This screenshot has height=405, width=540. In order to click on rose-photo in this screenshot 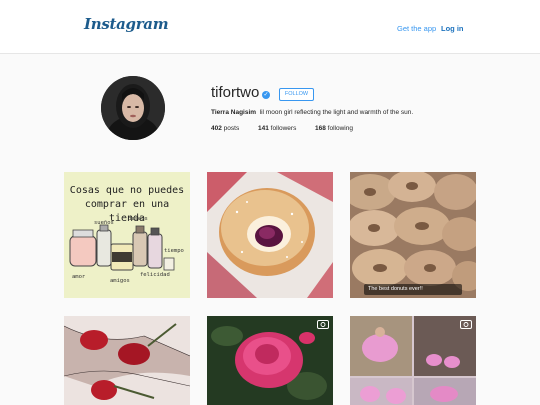, I will do `click(270, 360)`.